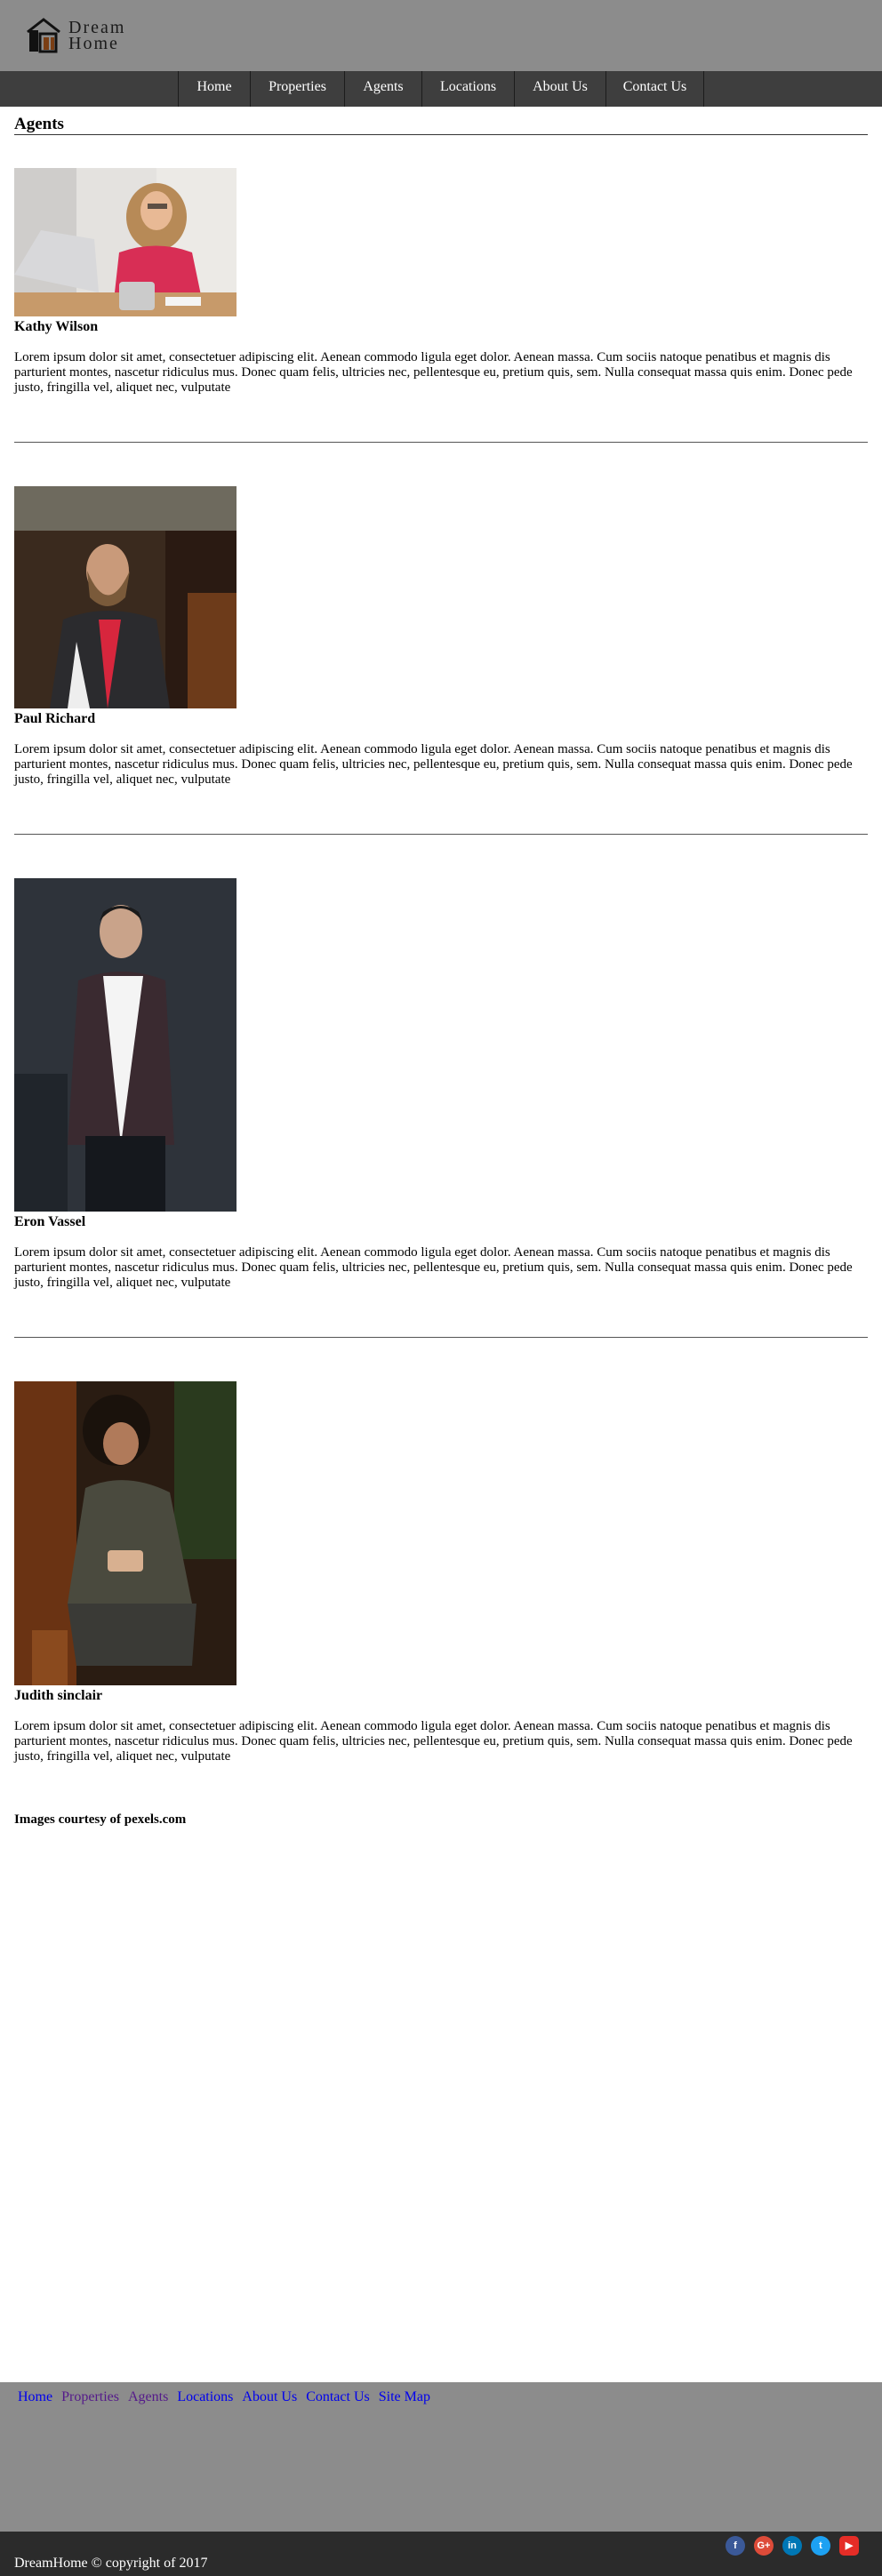 Image resolution: width=882 pixels, height=2576 pixels. What do you see at coordinates (441, 35) in the screenshot?
I see `site-header: Dream Home` at bounding box center [441, 35].